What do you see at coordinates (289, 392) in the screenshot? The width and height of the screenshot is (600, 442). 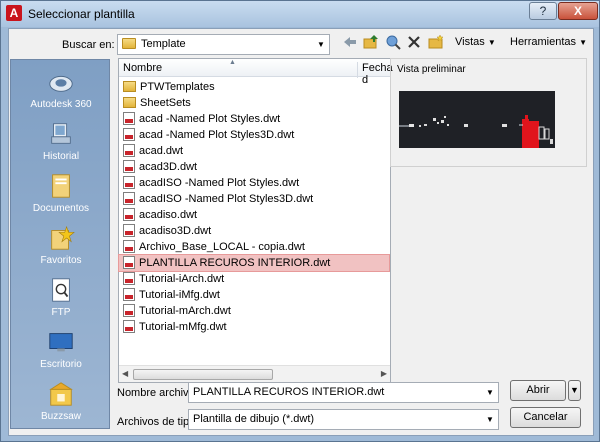 I see `filename-value: PLANTILLA RECUROS INTERIOR.dwt` at bounding box center [289, 392].